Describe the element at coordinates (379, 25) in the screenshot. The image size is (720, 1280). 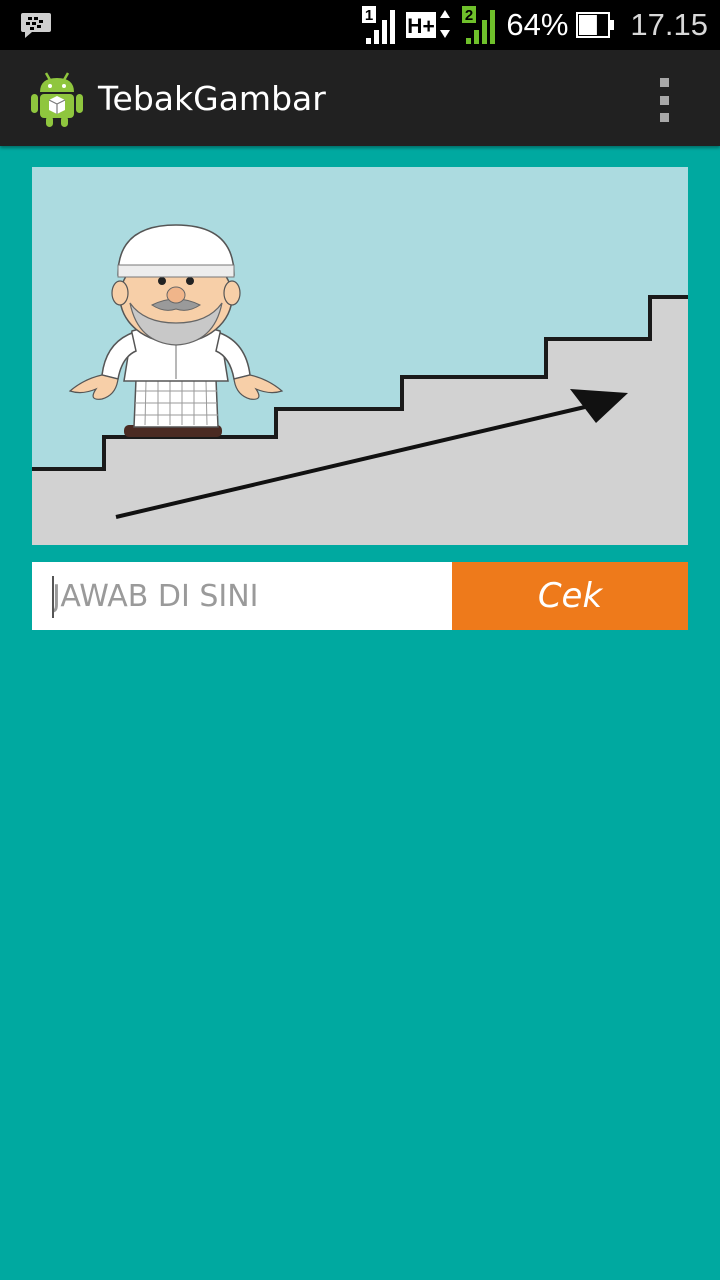
I see `sim1-signal-icon: 1` at that location.